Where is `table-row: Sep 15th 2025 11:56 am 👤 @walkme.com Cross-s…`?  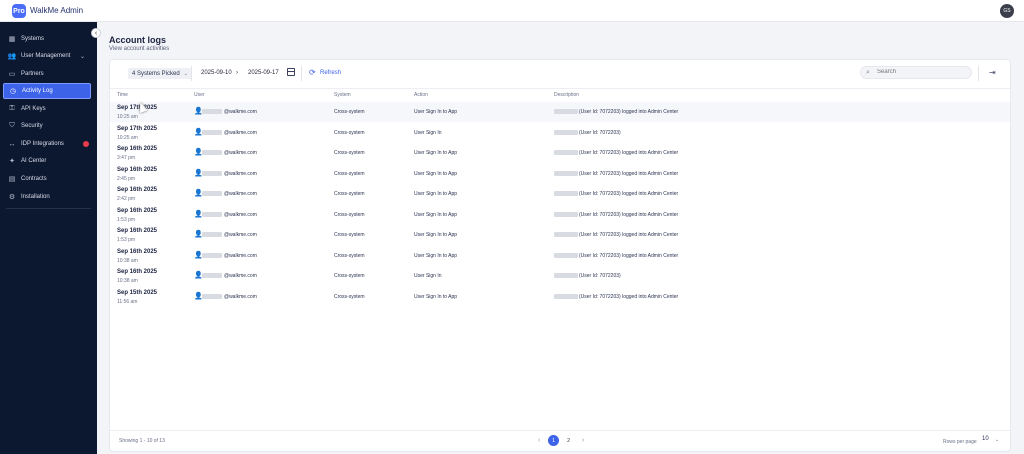
table-row: Sep 15th 2025 11:56 am 👤 @walkme.com Cross-s… is located at coordinates (560, 297).